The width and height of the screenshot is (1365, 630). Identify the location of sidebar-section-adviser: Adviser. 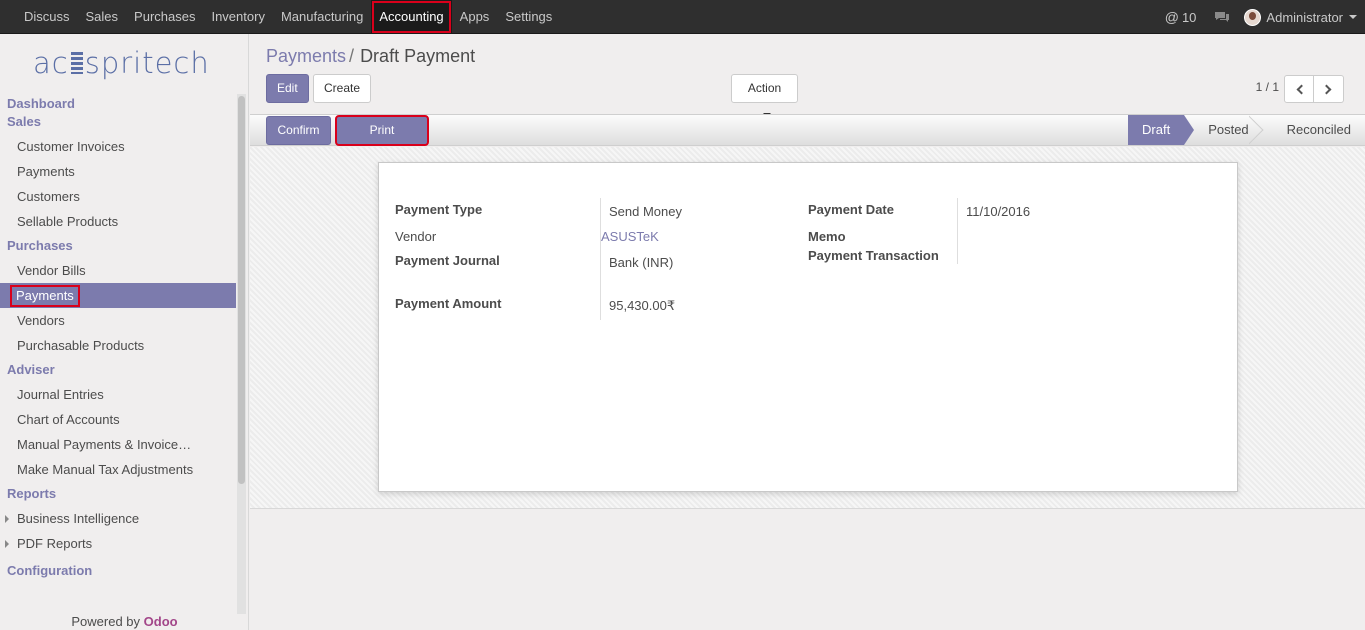
(31, 369).